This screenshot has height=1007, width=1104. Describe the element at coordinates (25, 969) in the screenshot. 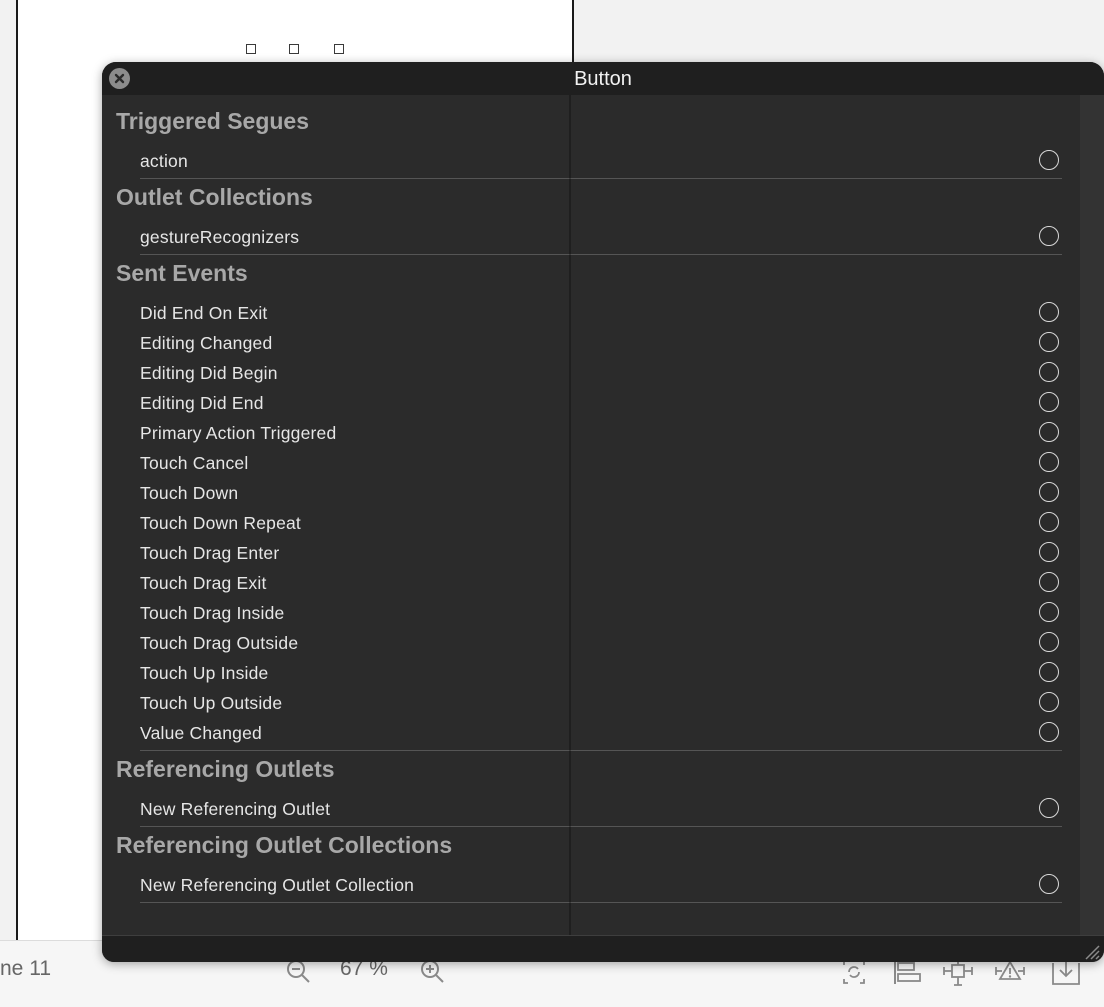

I see `device-label: ne 11` at that location.